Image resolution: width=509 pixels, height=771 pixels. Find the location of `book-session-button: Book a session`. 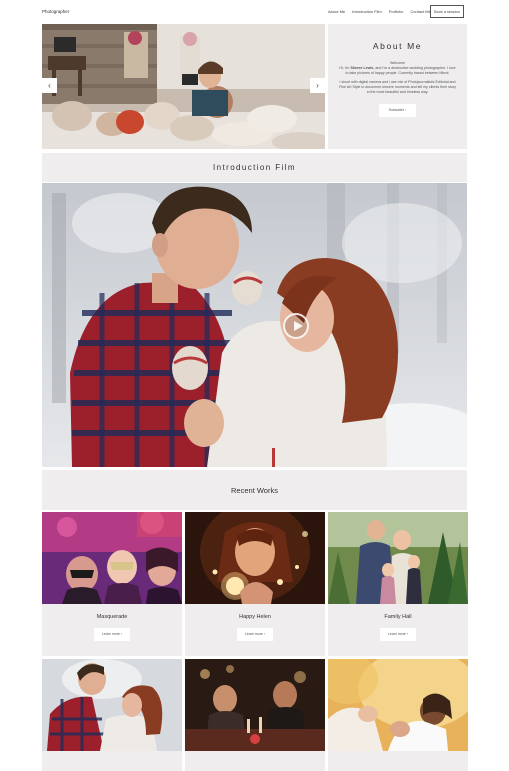

book-session-button: Book a session is located at coordinates (447, 11).